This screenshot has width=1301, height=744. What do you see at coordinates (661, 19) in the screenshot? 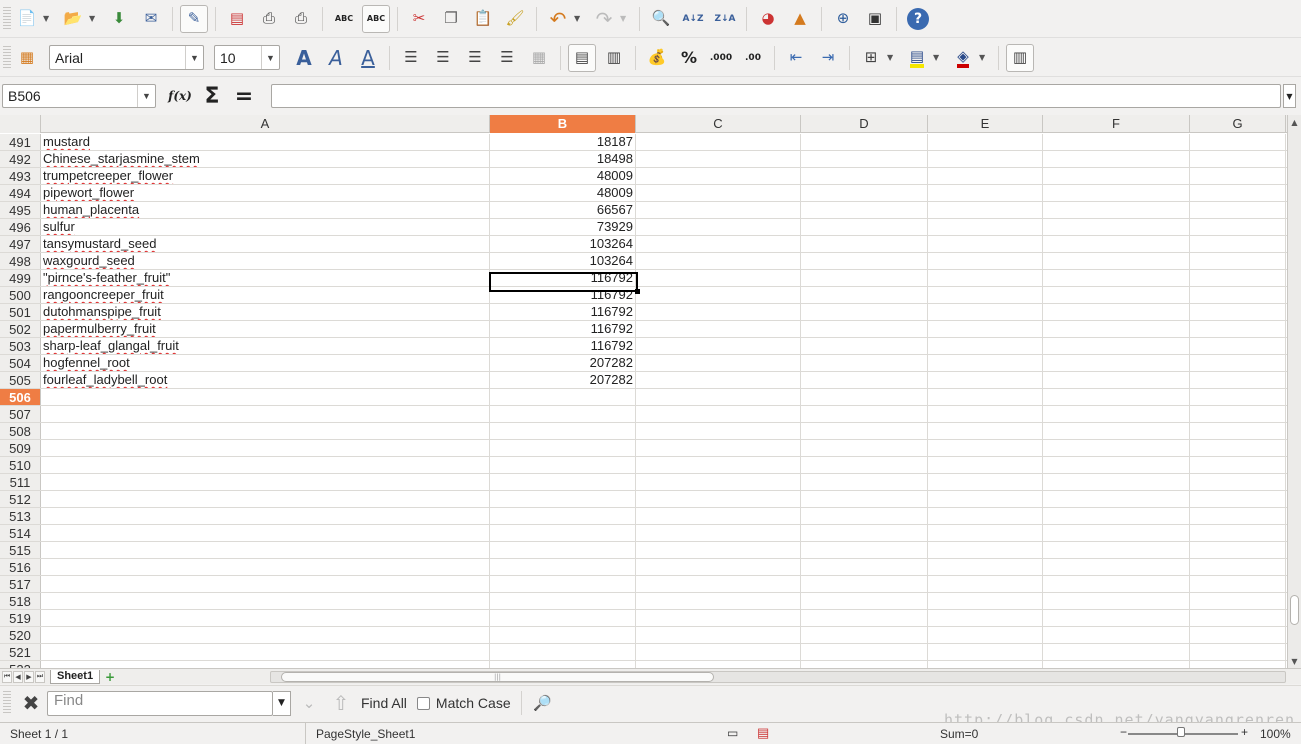
I see `navigator-button: 🔍` at bounding box center [661, 19].